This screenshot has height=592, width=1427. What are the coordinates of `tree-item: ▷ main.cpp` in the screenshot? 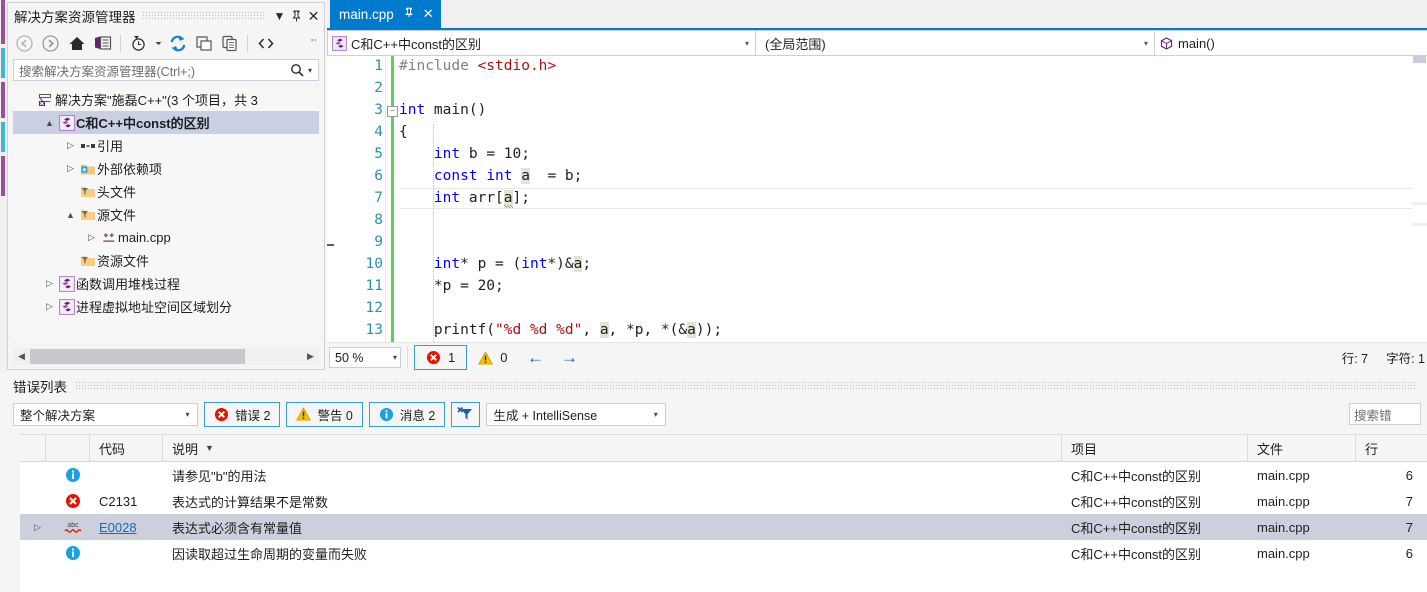 It's located at (166, 237).